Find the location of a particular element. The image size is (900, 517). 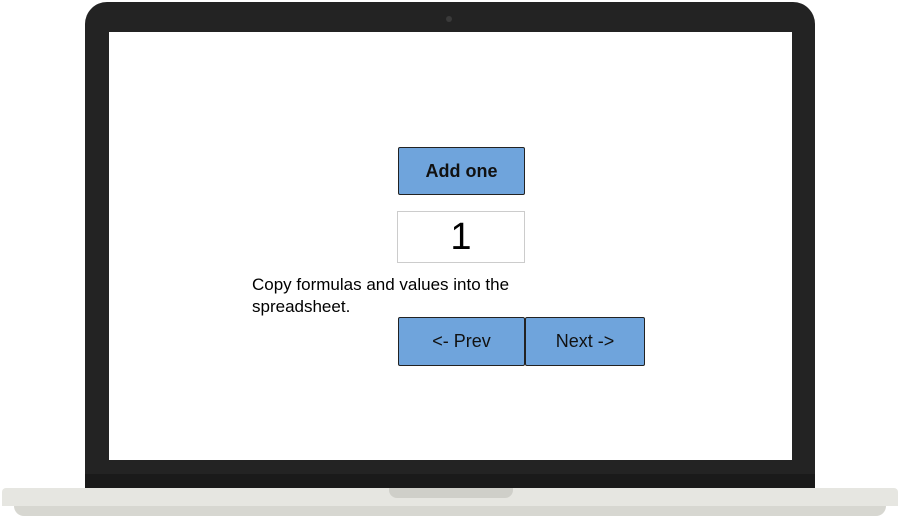

counter-display: 1 is located at coordinates (461, 237).